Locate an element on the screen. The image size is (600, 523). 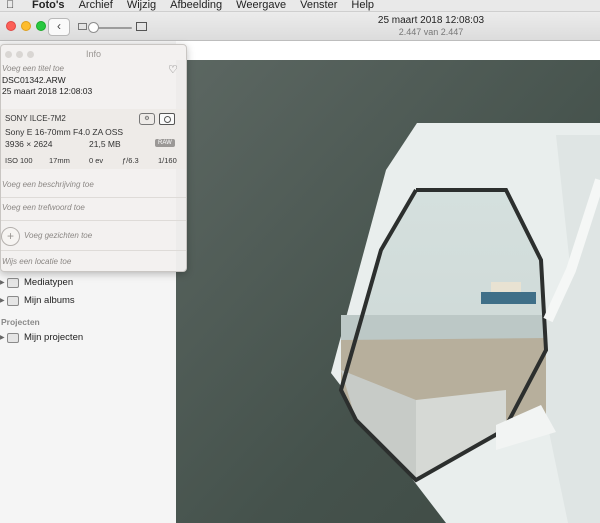
sidebar-item-label: Mijn projecten is located at coordinates (54, 337).